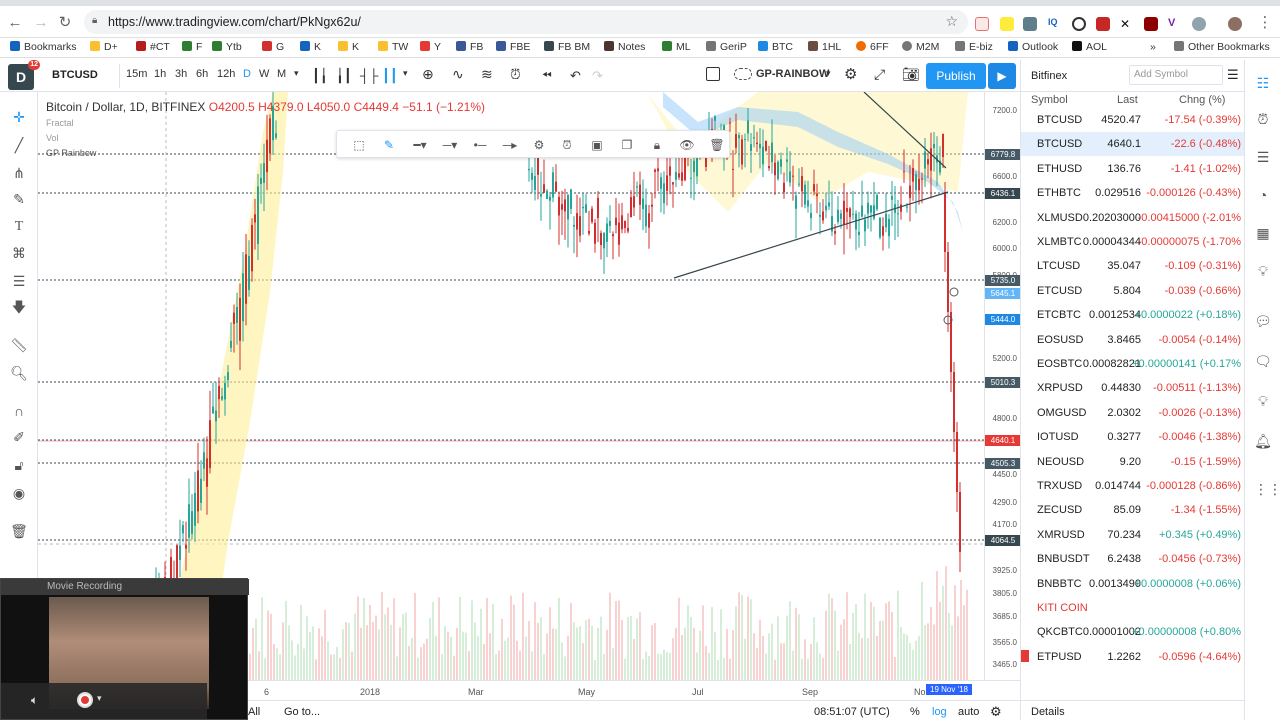  What do you see at coordinates (202, 74) in the screenshot?
I see `interval-6h: 6h` at bounding box center [202, 74].